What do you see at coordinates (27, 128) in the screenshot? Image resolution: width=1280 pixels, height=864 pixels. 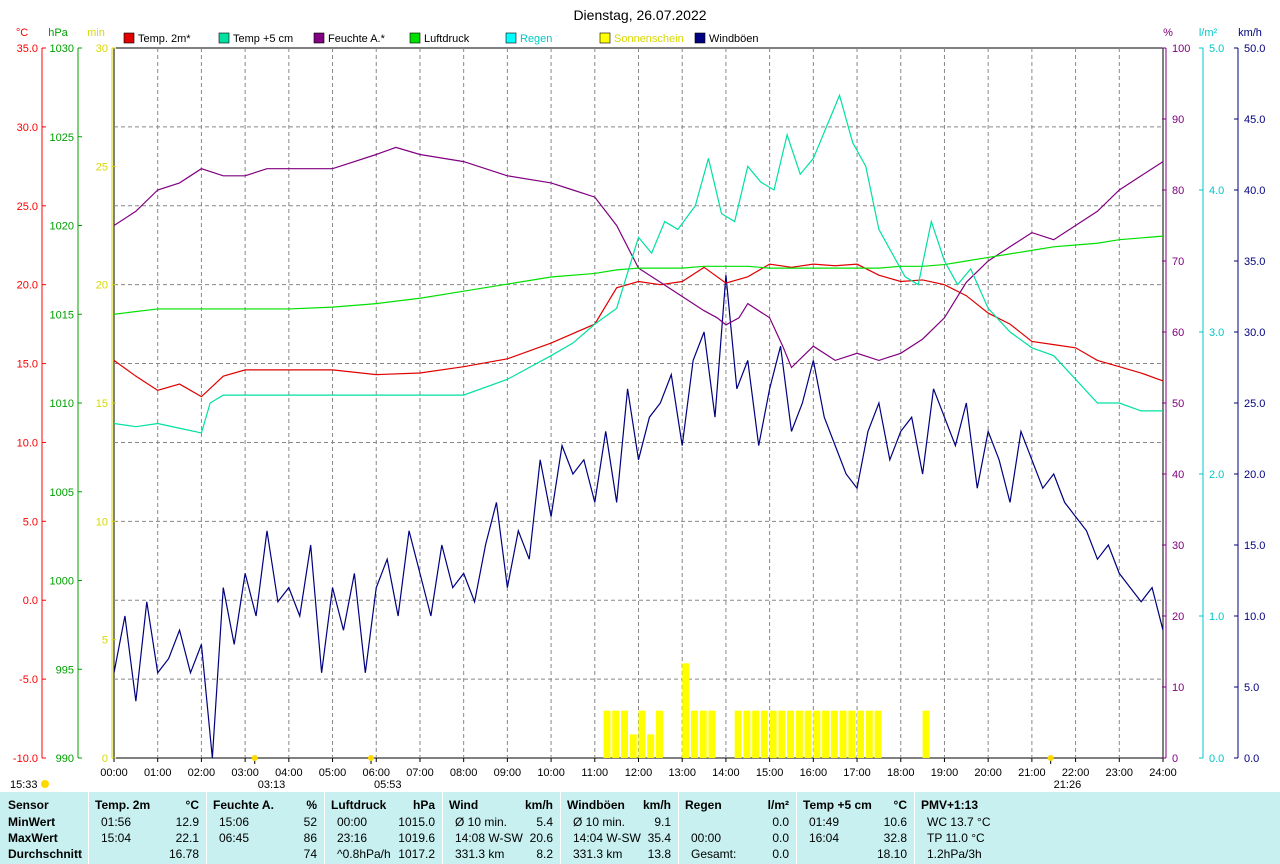 I see `temp-tick-label: 30.0` at bounding box center [27, 128].